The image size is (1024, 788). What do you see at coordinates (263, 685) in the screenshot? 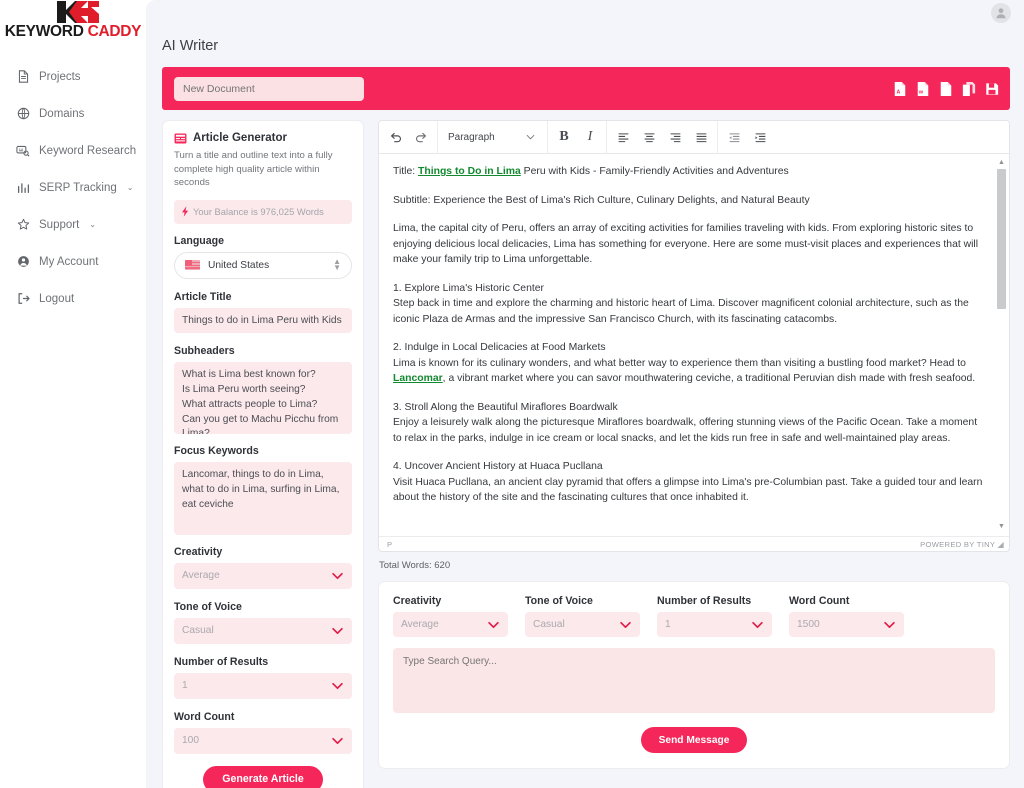
I see `number-of-results-select: 1` at bounding box center [263, 685].